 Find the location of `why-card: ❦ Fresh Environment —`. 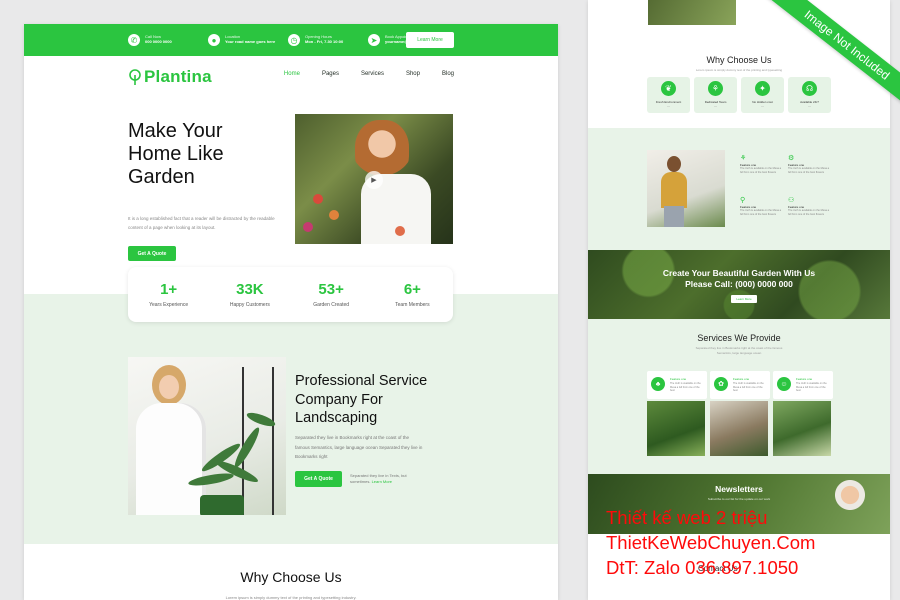

why-card: ❦ Fresh Environment — is located at coordinates (668, 95).